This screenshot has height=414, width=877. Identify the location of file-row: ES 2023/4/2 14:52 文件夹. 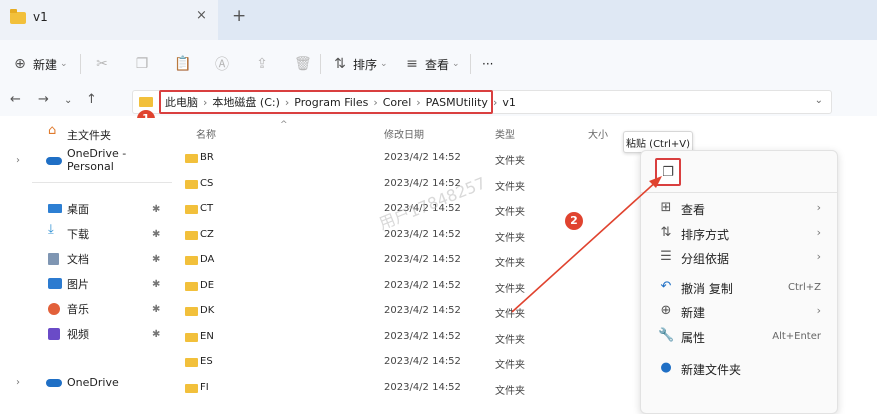
(398, 362).